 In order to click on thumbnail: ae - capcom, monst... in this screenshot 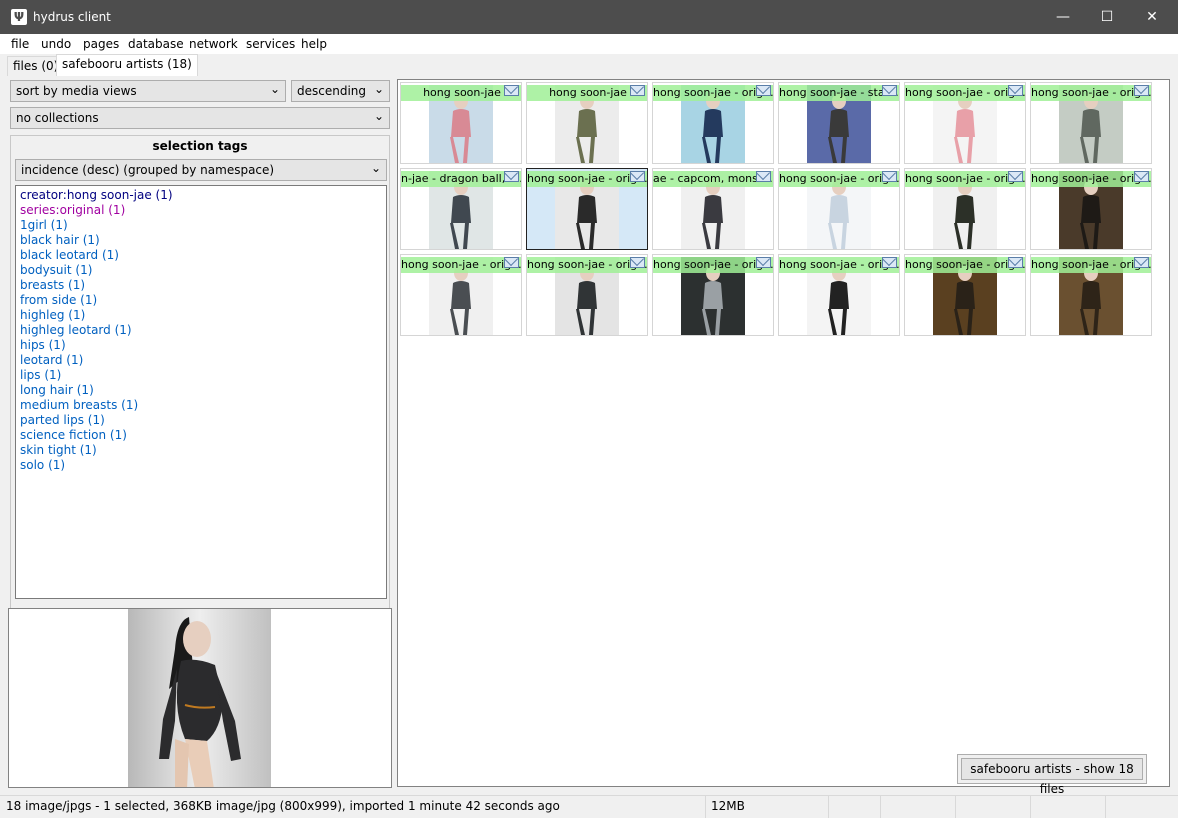, I will do `click(713, 209)`.